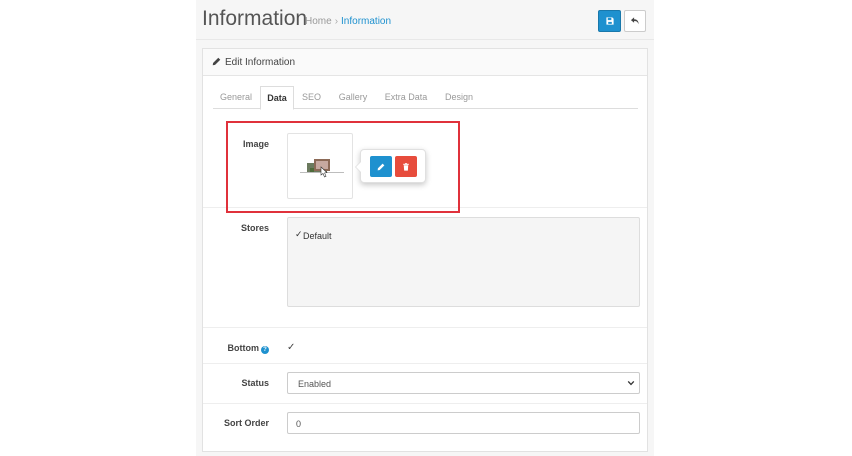 This screenshot has width=852, height=456. I want to click on bottom-label: Bottom?, so click(236, 348).